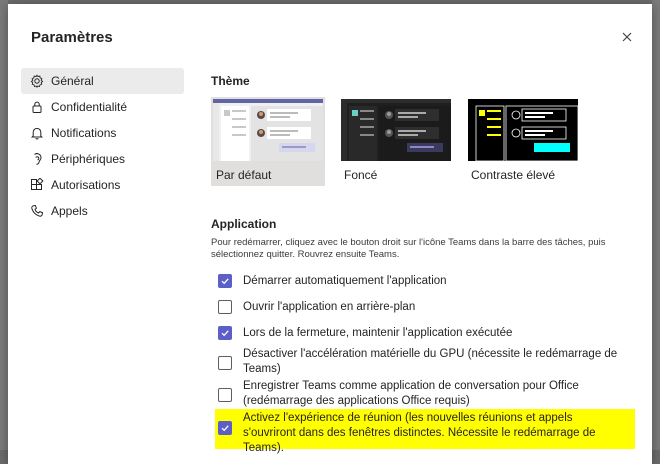  What do you see at coordinates (268, 130) in the screenshot?
I see `theme-thumbnail-default` at bounding box center [268, 130].